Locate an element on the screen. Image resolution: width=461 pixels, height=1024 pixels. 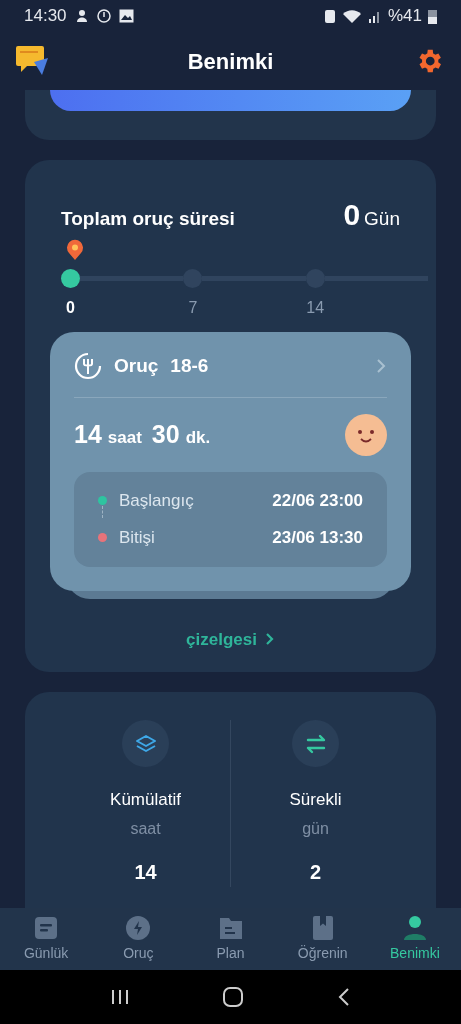
person-icon is located at coordinates (414, 927).